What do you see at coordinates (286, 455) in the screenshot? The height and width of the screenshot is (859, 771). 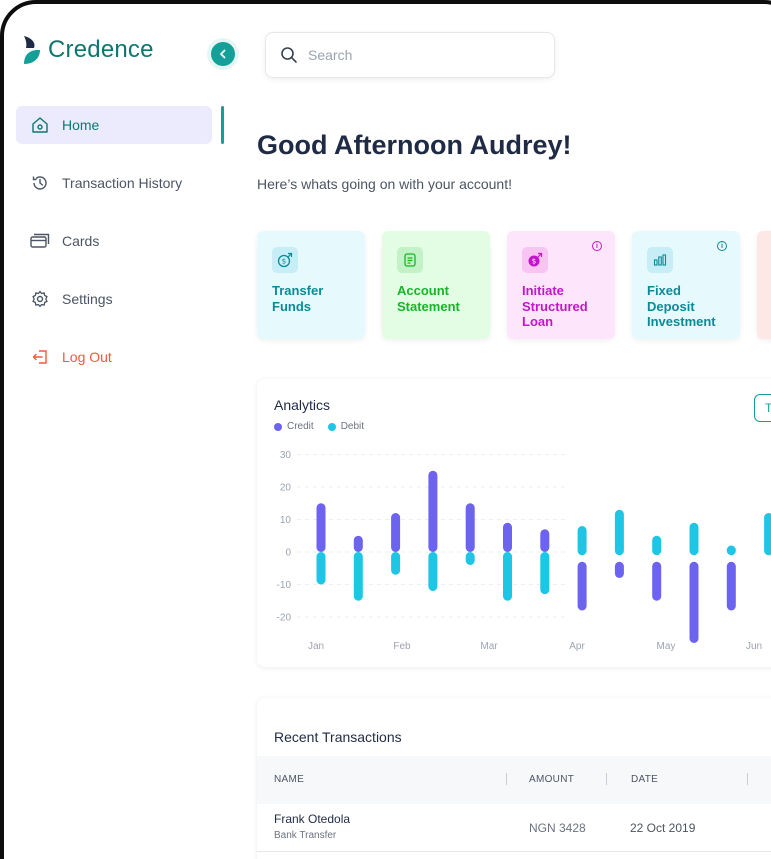 I see `y-tick-label: 30` at bounding box center [286, 455].